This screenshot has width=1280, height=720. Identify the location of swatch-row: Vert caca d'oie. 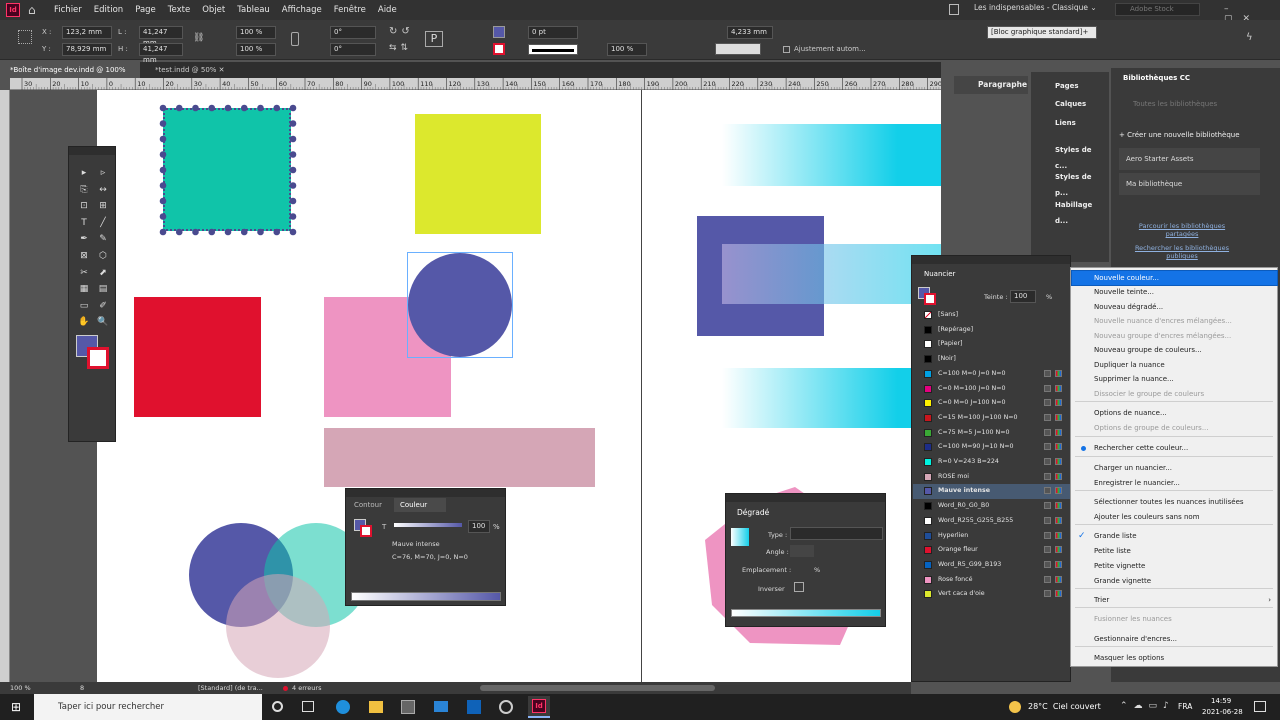
(991, 594).